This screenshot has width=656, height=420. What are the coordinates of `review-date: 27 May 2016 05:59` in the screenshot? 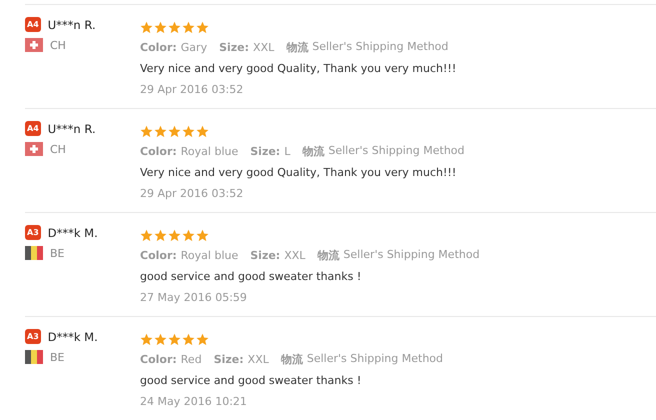 It's located at (194, 298).